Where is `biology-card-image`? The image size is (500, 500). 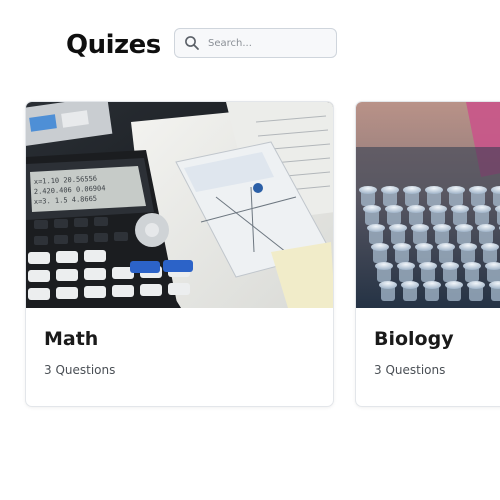
biology-card-image is located at coordinates (428, 205).